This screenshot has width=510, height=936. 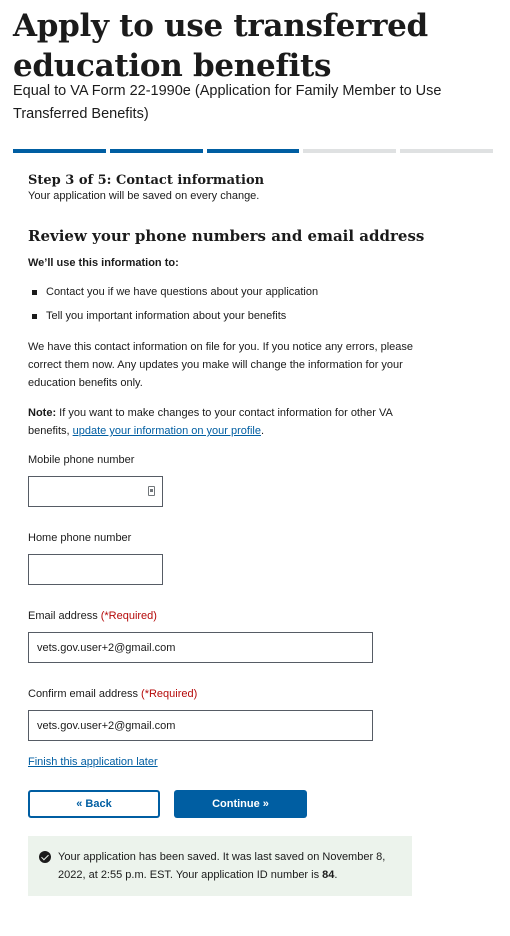 I want to click on confirm-email-input, so click(x=200, y=725).